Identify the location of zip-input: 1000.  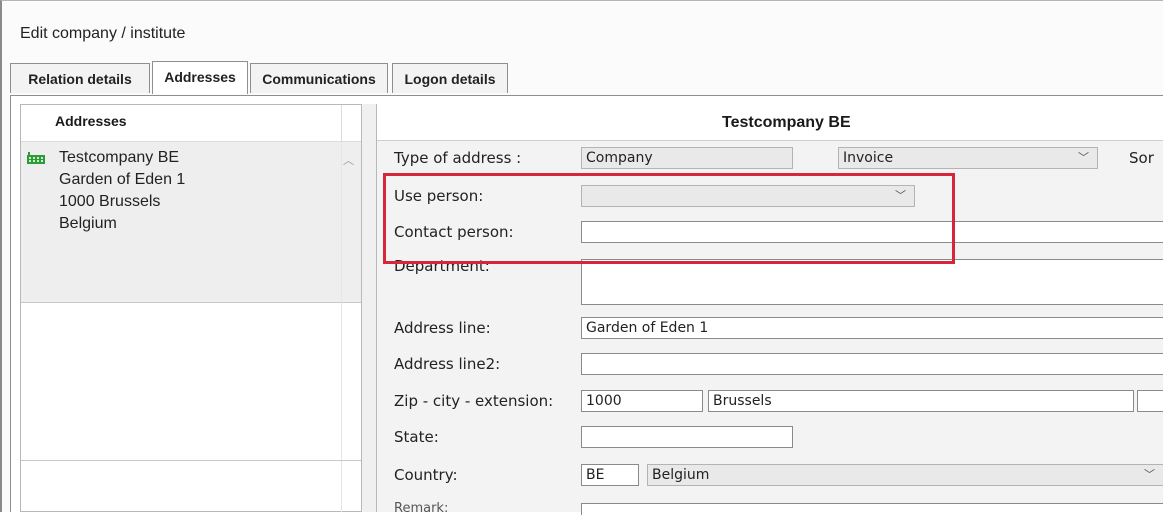
(642, 401).